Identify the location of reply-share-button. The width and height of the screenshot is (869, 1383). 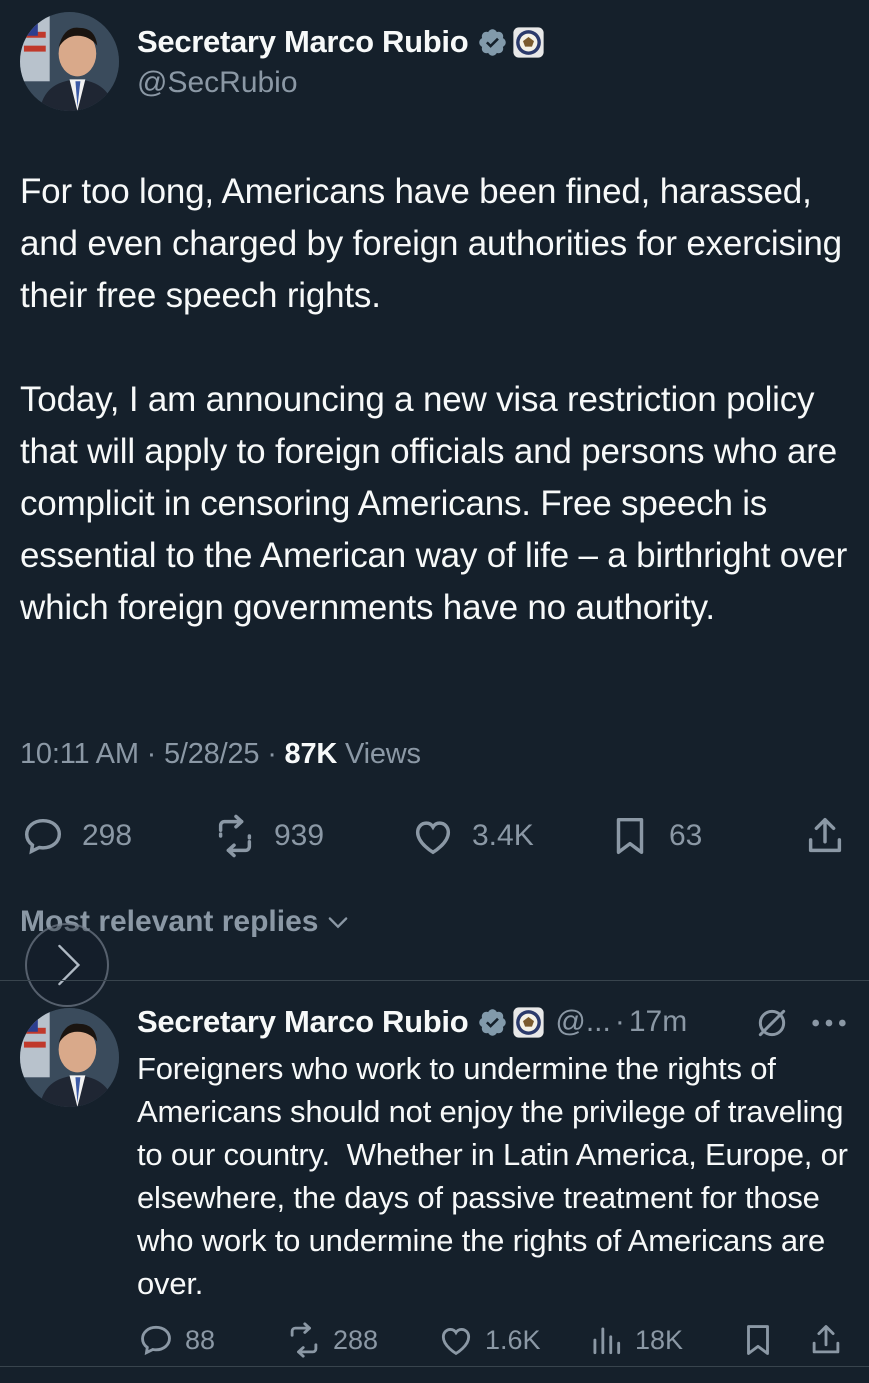
(826, 1340).